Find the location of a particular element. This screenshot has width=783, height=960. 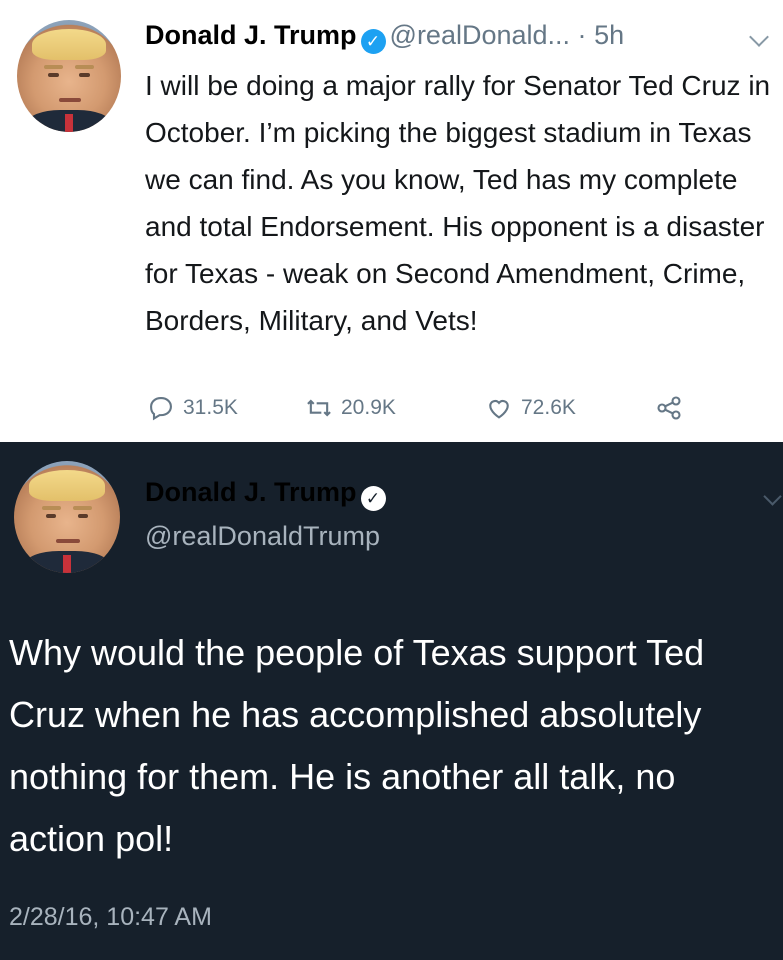

reply-icon is located at coordinates (161, 409).